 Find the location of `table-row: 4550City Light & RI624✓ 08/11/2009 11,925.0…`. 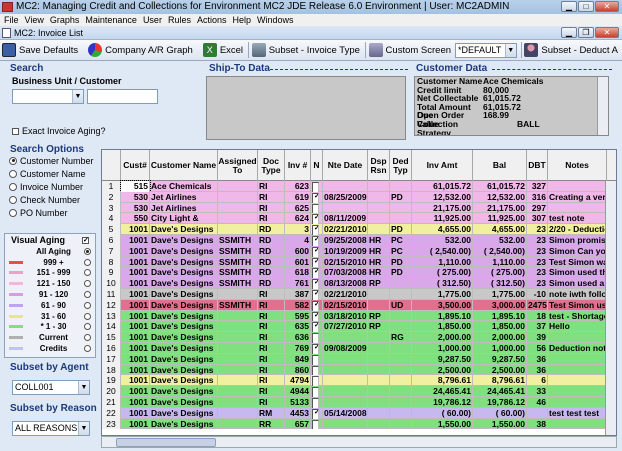

table-row: 4550City Light & RI624✓ 08/11/2009 11,925.0… is located at coordinates (359, 219).